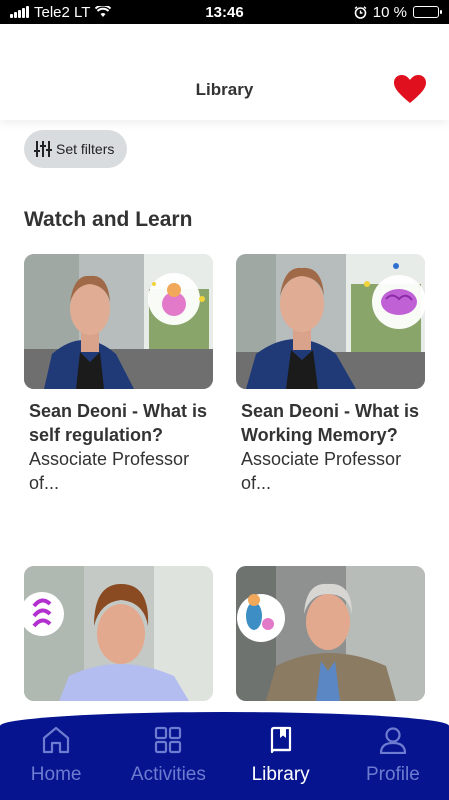  What do you see at coordinates (224, 12) in the screenshot?
I see `status-bar: Tele2 LT 13:46 10 %` at bounding box center [224, 12].